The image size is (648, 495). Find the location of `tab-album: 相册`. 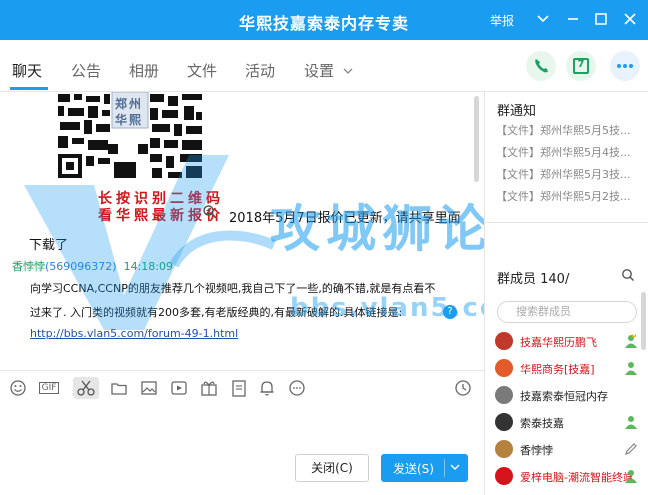

tab-album: 相册 is located at coordinates (144, 70).